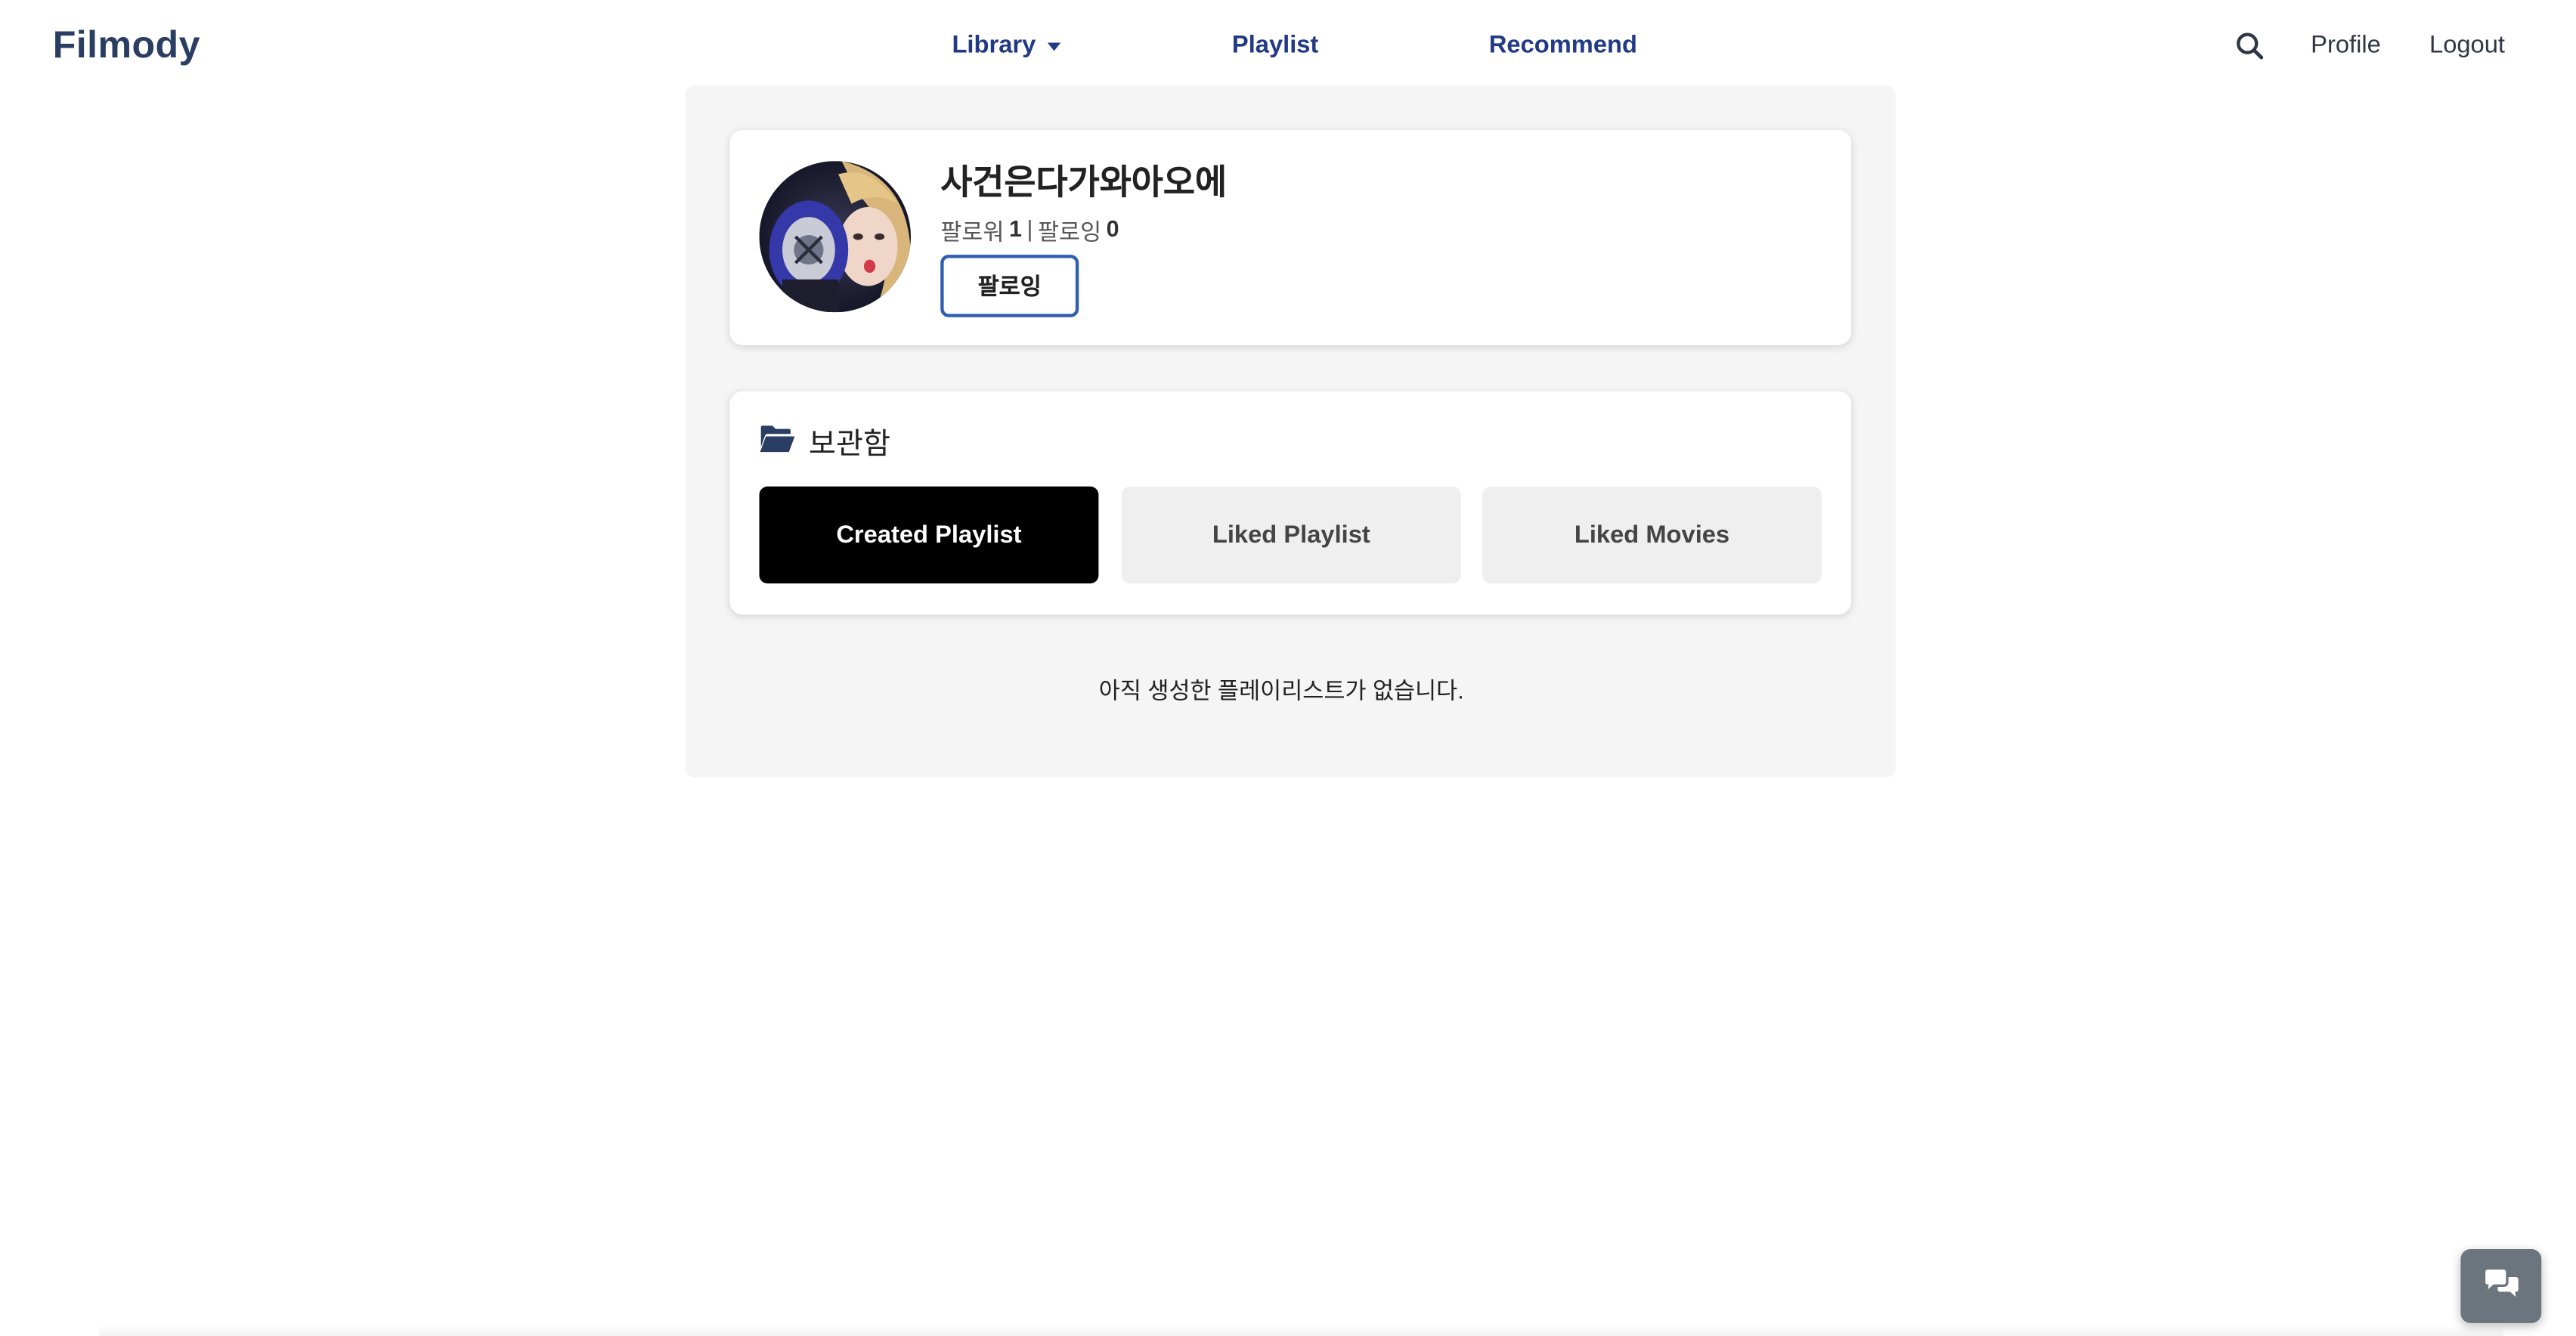 The image size is (2576, 1336). I want to click on storage-title: 보관함, so click(850, 444).